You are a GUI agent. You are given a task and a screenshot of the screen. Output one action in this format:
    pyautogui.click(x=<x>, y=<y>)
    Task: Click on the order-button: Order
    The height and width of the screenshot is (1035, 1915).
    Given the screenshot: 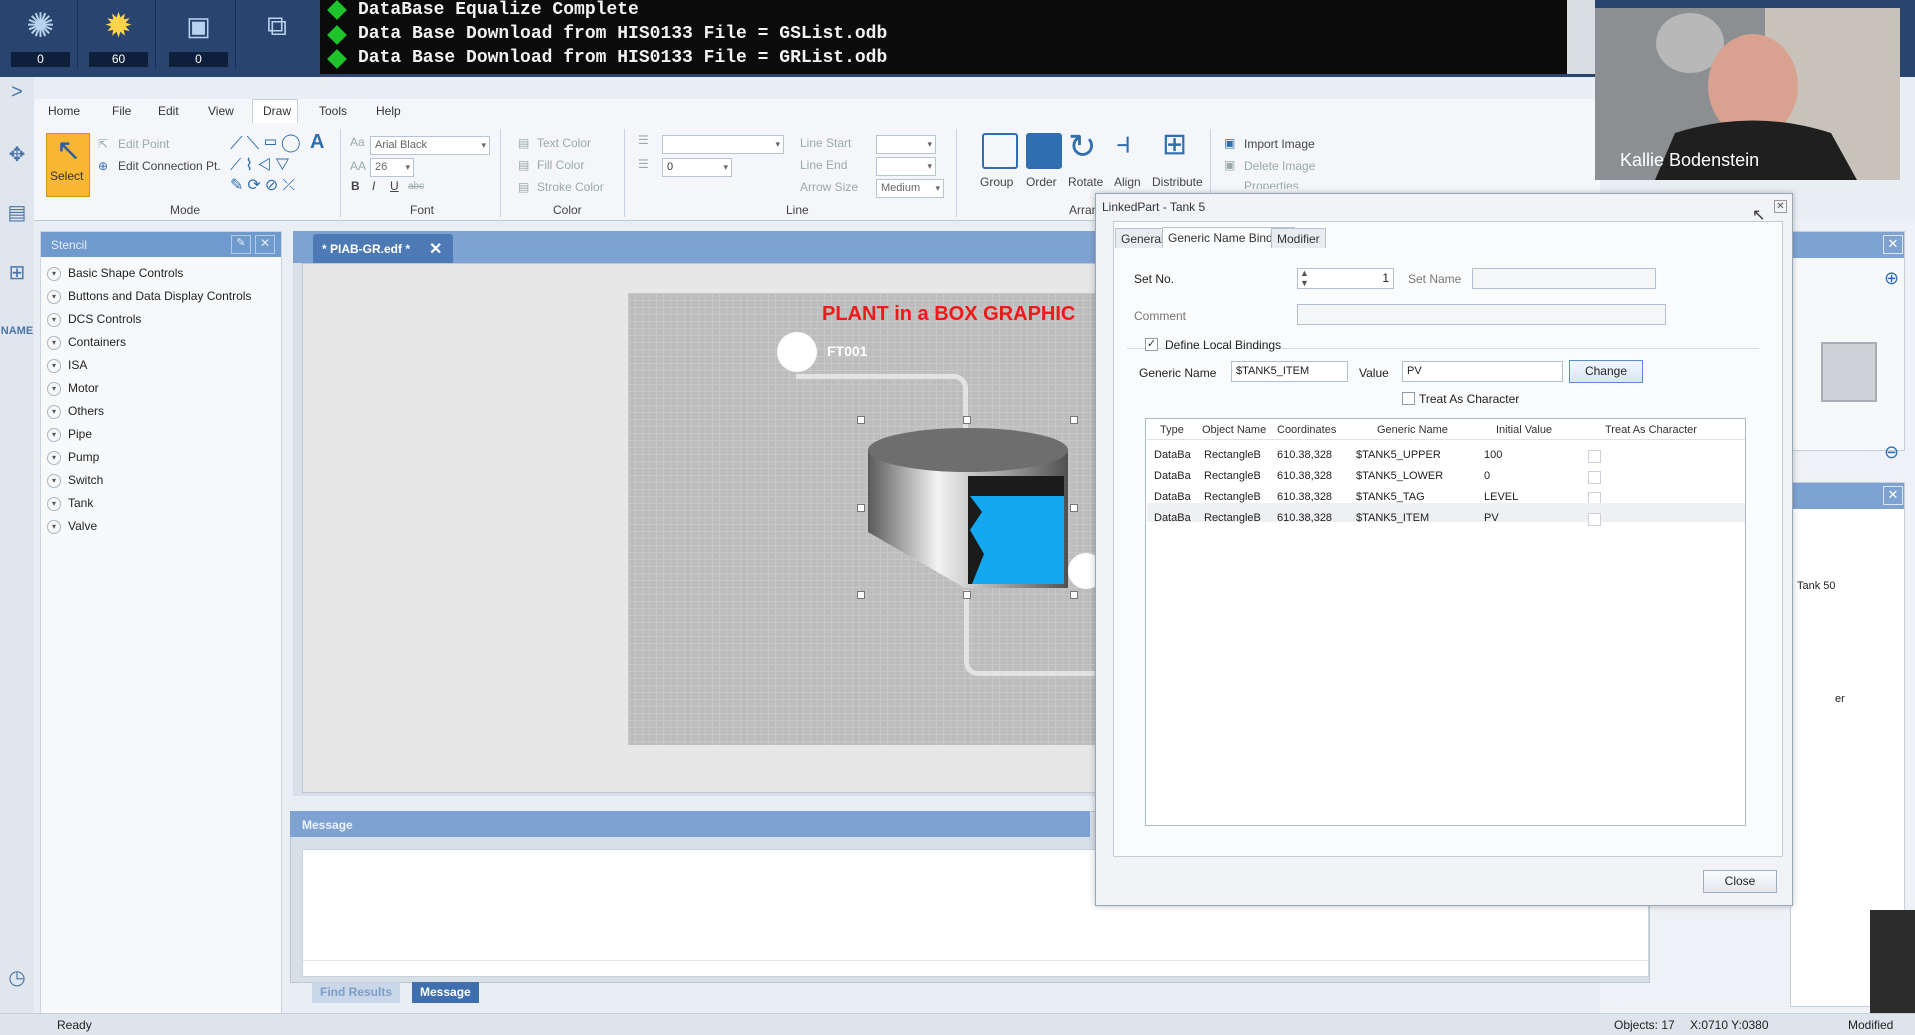 What is the action you would take?
    pyautogui.click(x=1041, y=182)
    